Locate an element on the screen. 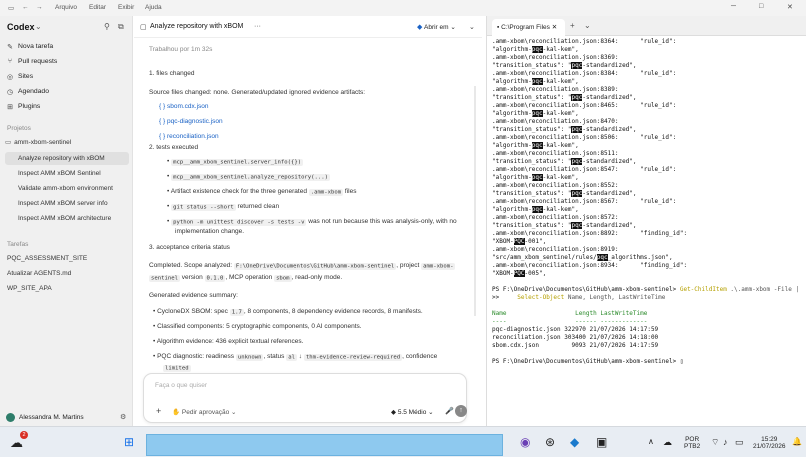 The image size is (806, 457). permission-selector: ✋ Pedir aprovação ⌄ is located at coordinates (204, 412).